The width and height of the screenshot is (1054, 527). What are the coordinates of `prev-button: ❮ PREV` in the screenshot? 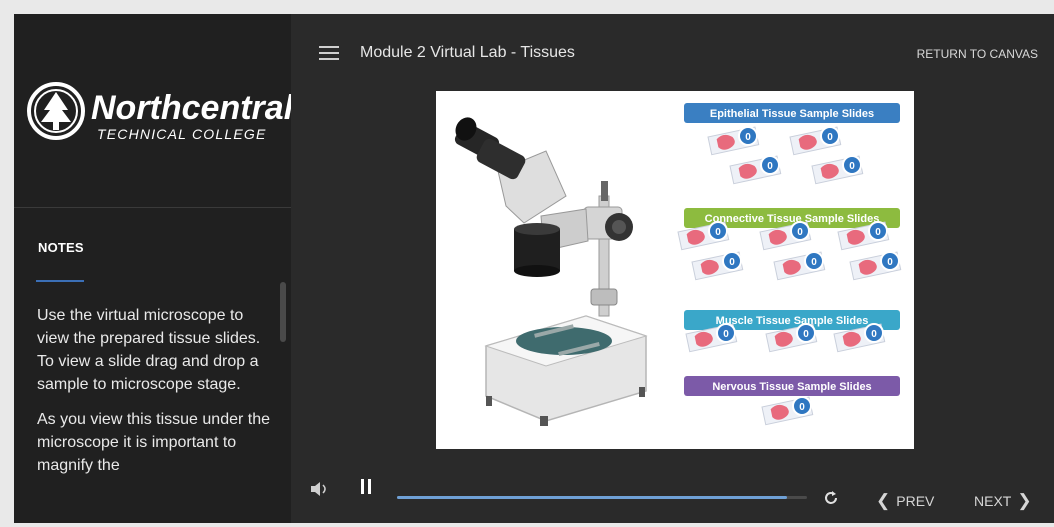 It's located at (905, 501).